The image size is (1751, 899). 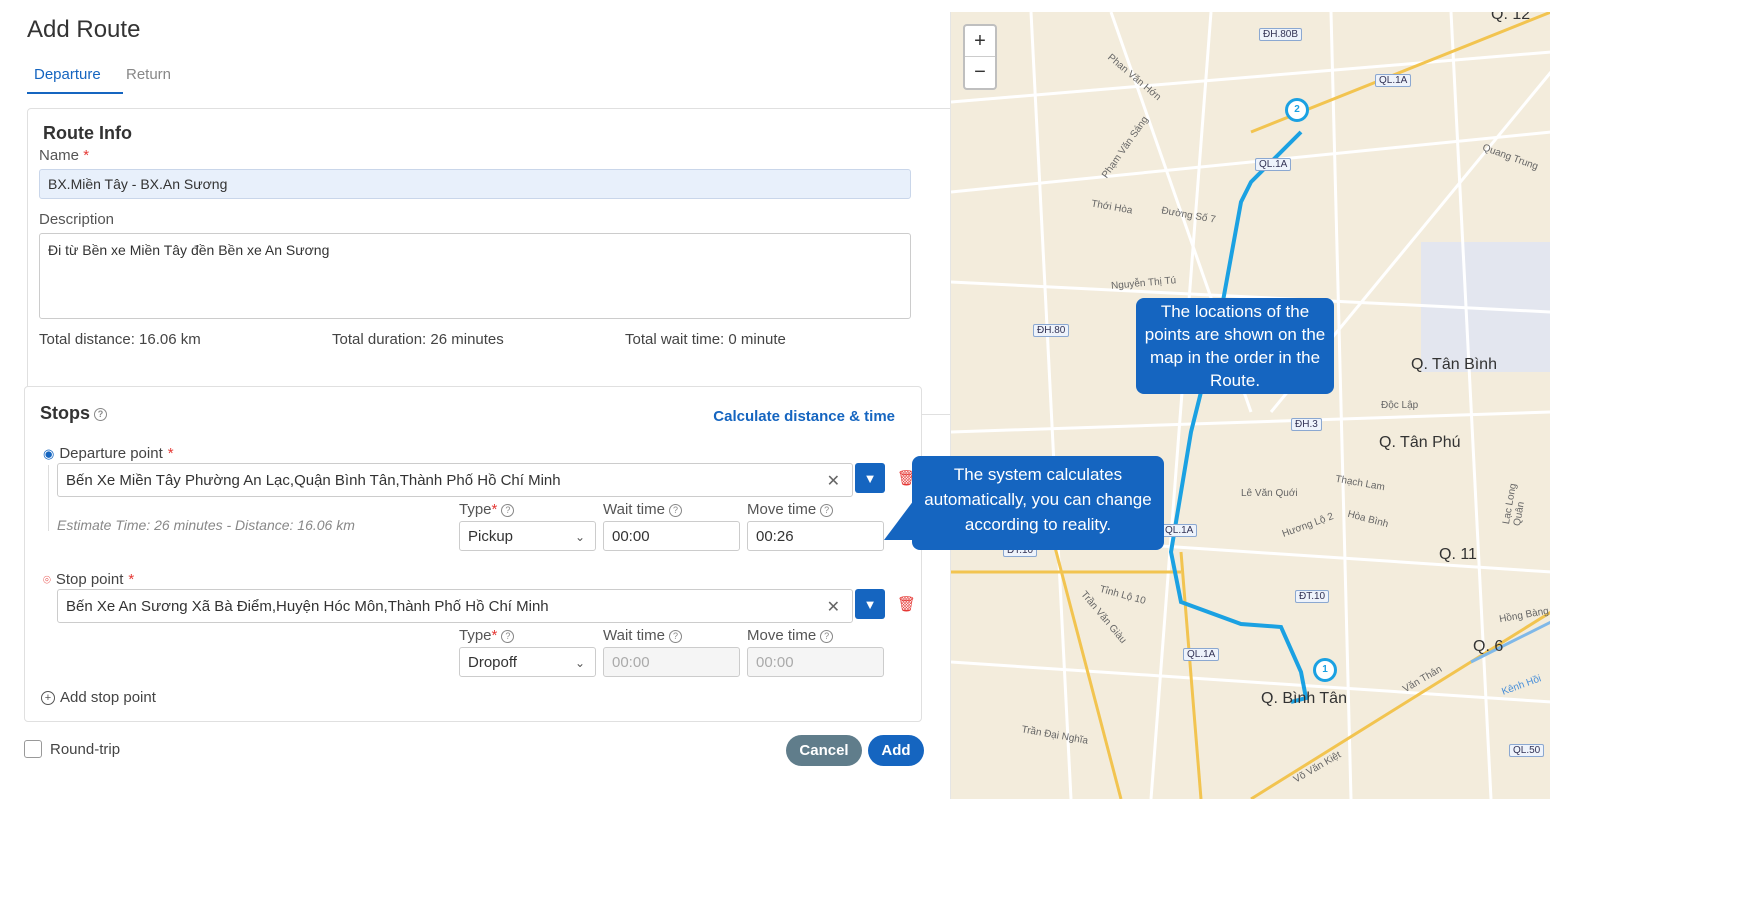 What do you see at coordinates (824, 750) in the screenshot?
I see `cancel-button: Cancel` at bounding box center [824, 750].